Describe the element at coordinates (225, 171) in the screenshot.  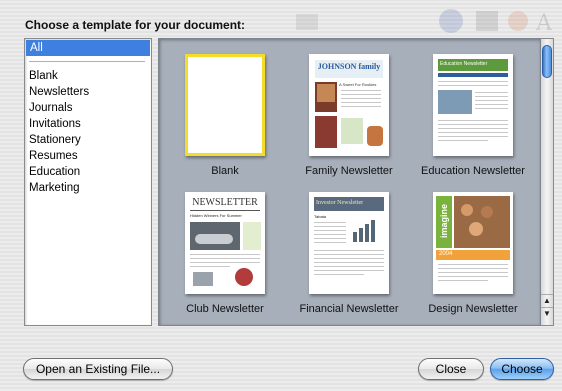
I see `template-label-blank: Blank` at that location.